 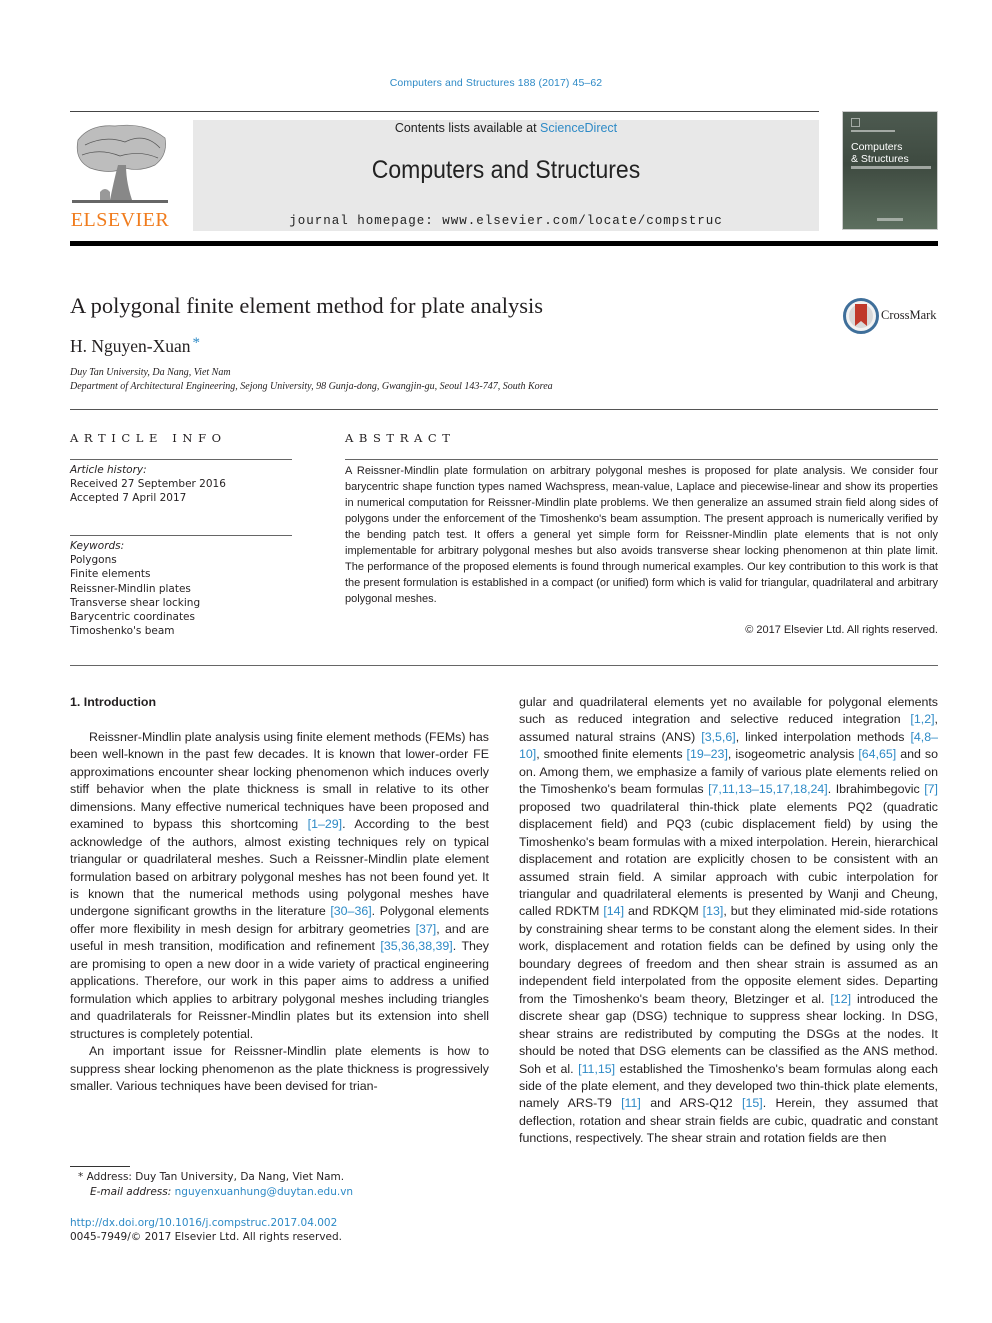 I want to click on cover-title-line1: Computers, so click(x=877, y=147).